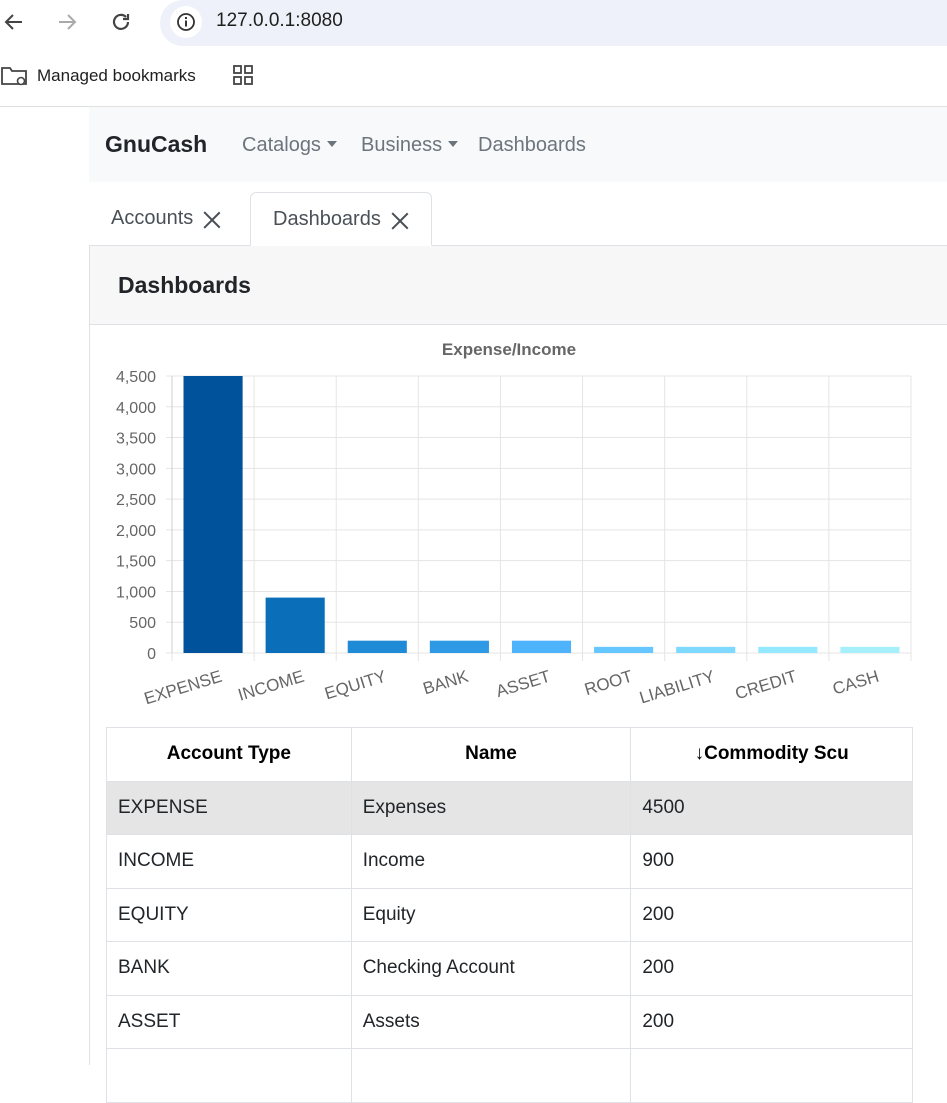 The width and height of the screenshot is (947, 1103). I want to click on chart-title: Expense/Income, so click(509, 349).